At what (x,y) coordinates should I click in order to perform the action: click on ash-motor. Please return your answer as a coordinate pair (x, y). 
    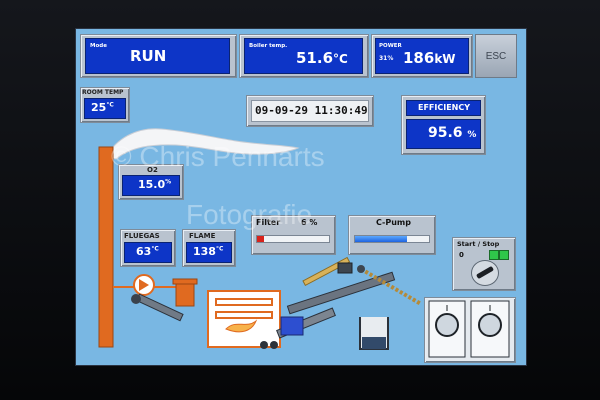
    Looking at the image, I should click on (136, 299).